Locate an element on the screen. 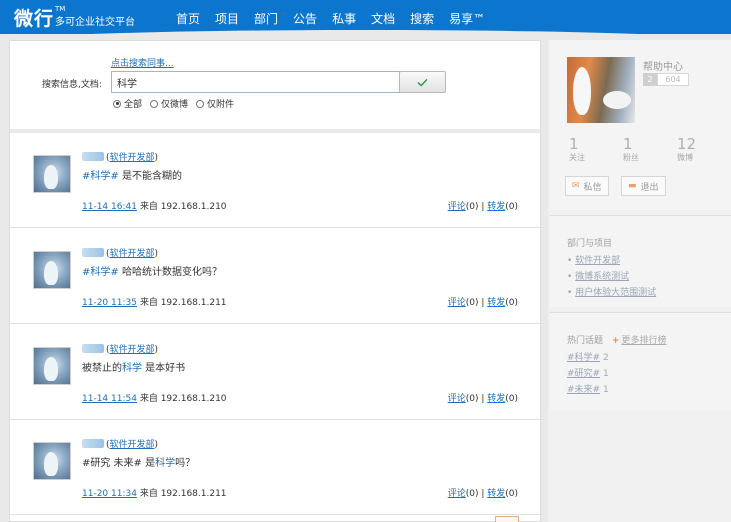 The width and height of the screenshot is (731, 522). post-body: 被禁止的科学 是本好书 is located at coordinates (134, 368).